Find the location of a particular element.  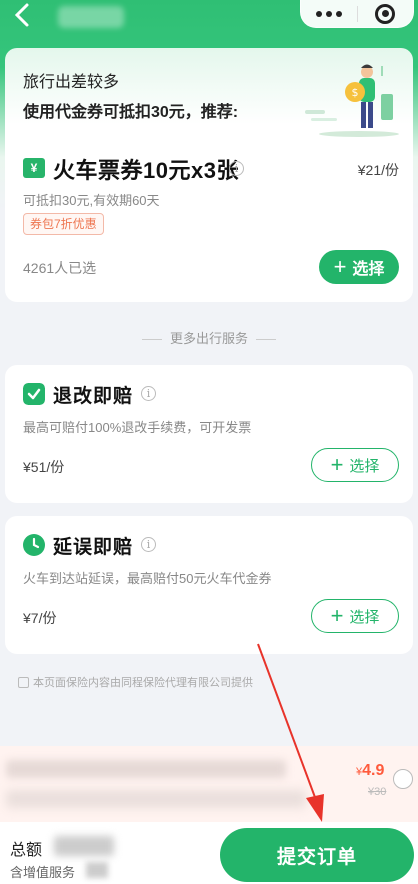

blurred-title is located at coordinates (91, 17).